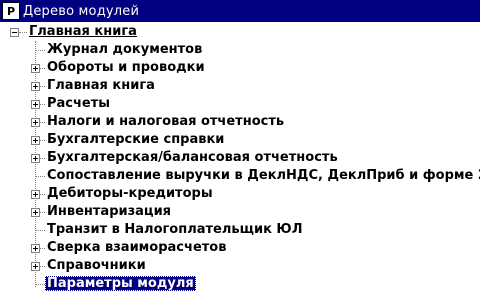  I want to click on tree-item: Транзит в Налогоплательщик ЮЛ, so click(175, 230).